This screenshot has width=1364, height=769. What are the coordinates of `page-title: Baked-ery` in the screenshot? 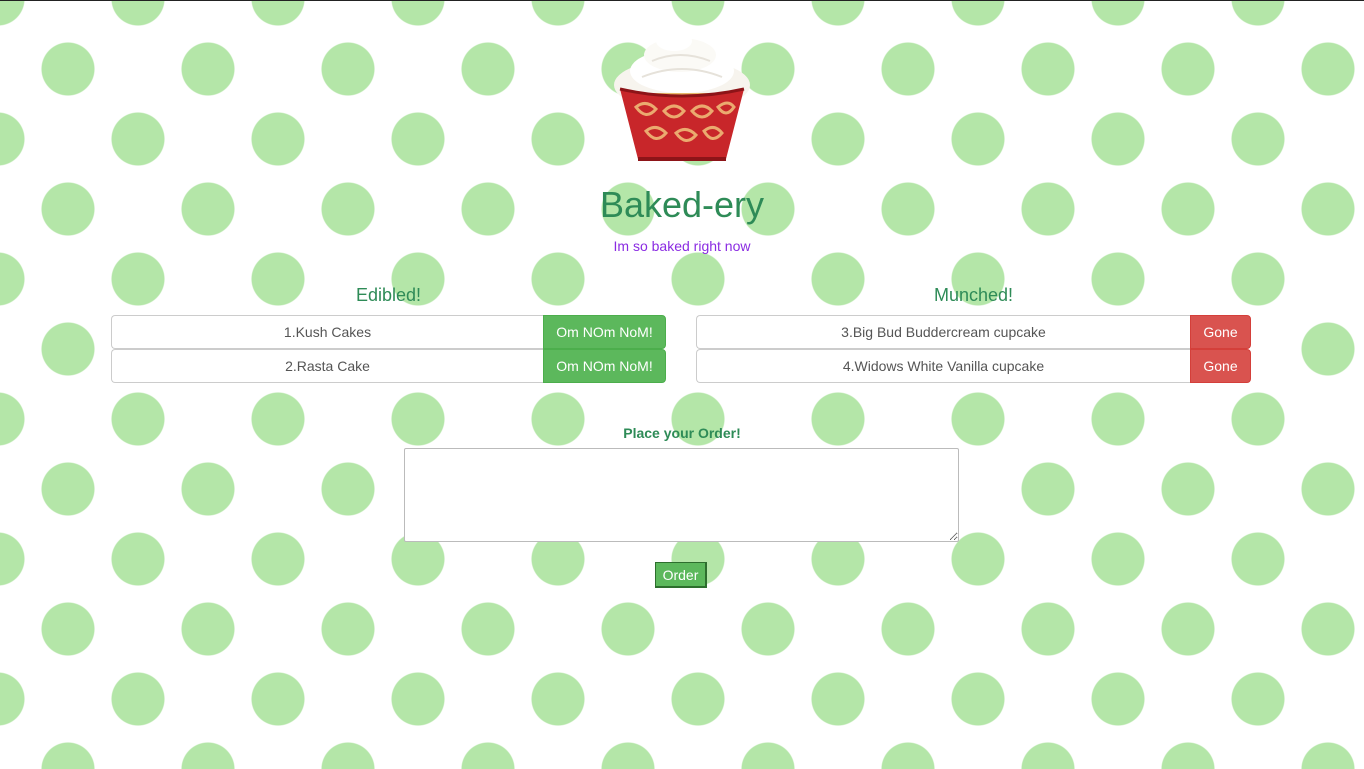 It's located at (682, 204).